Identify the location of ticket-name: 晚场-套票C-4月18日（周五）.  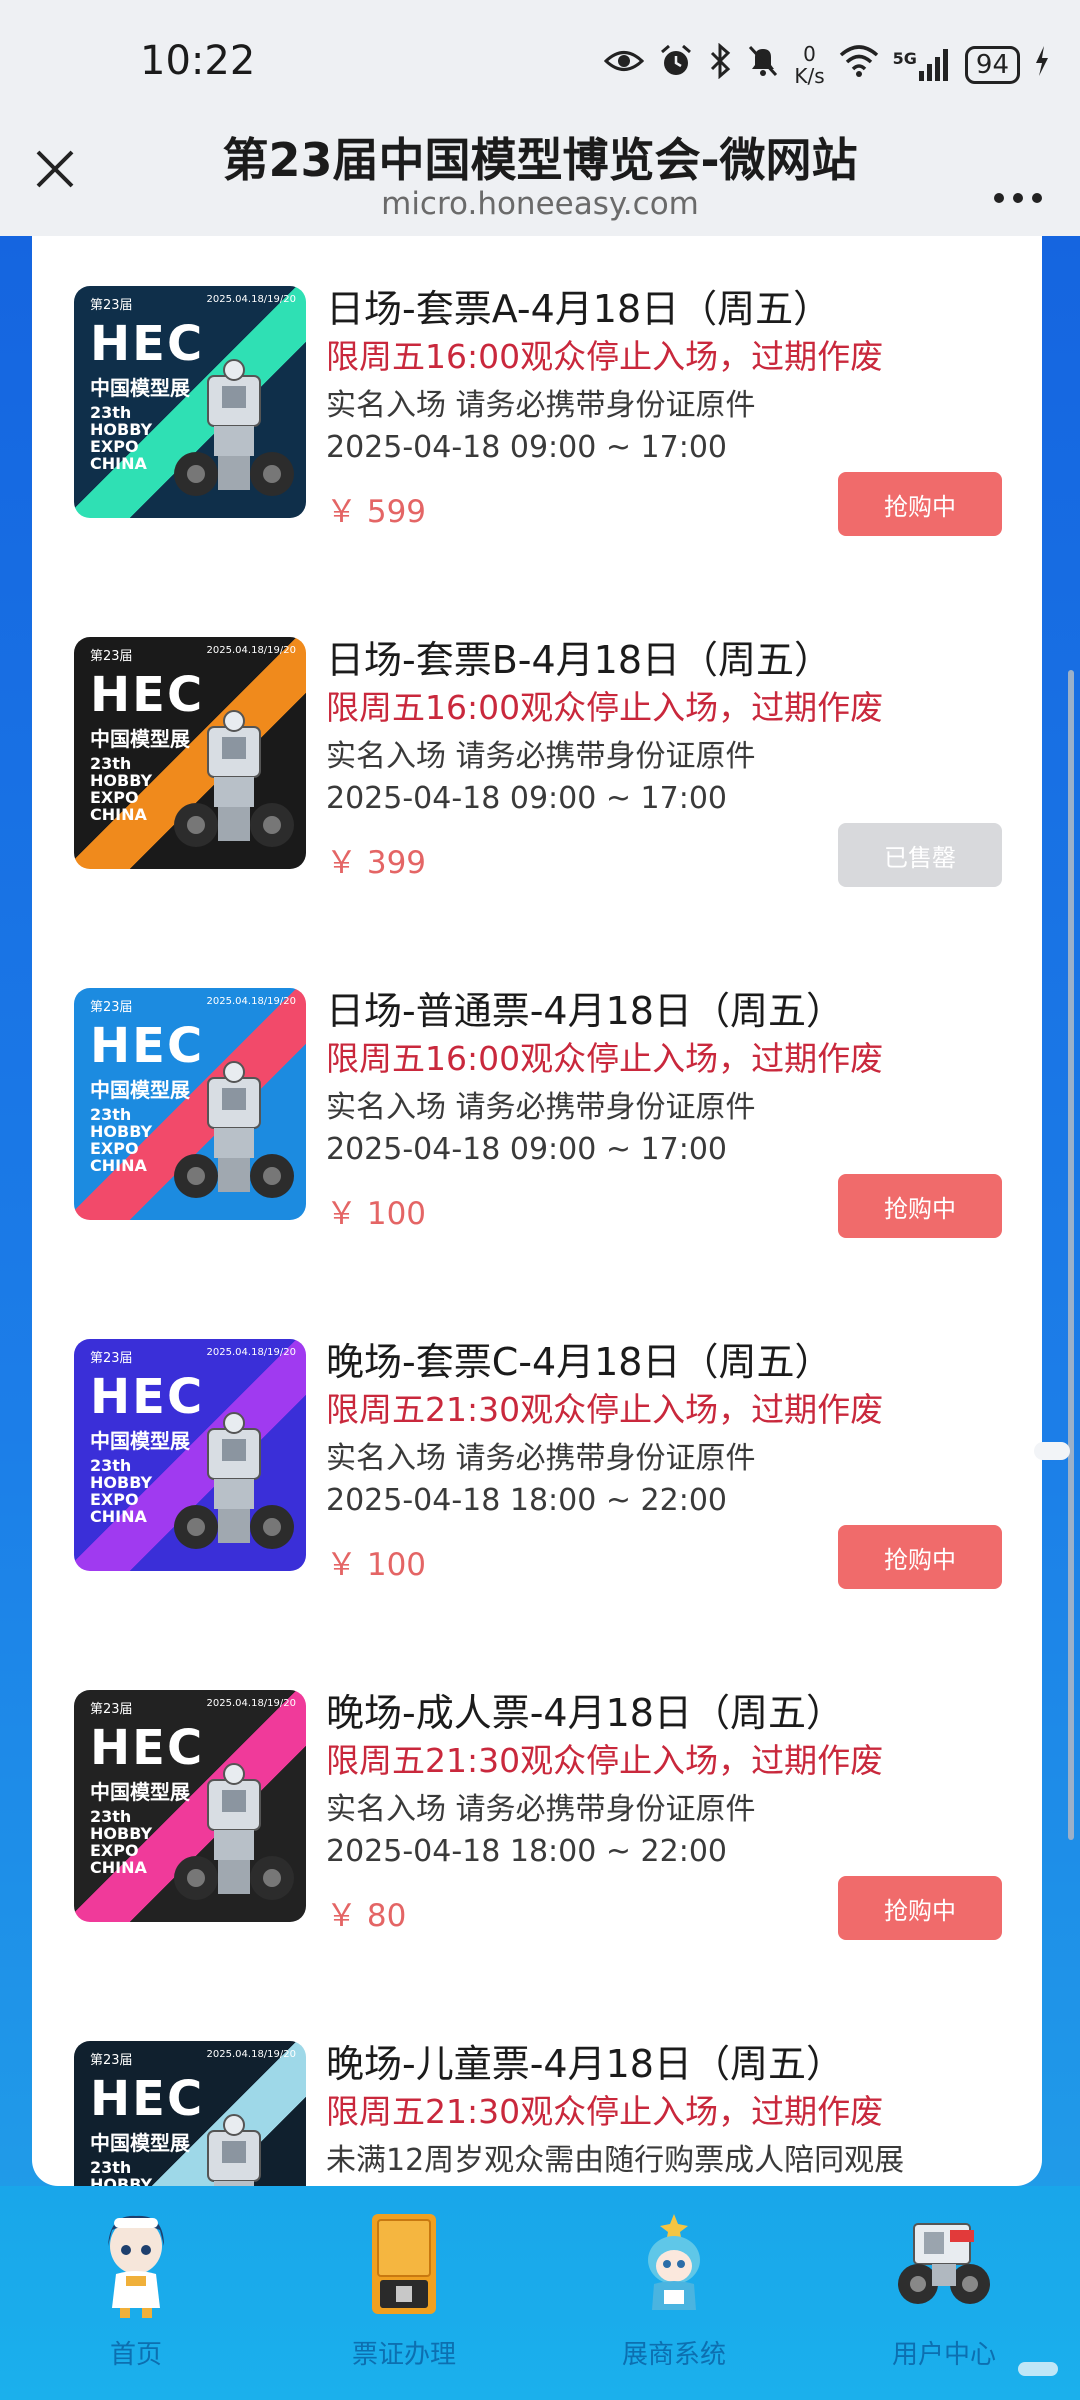
(579, 1362).